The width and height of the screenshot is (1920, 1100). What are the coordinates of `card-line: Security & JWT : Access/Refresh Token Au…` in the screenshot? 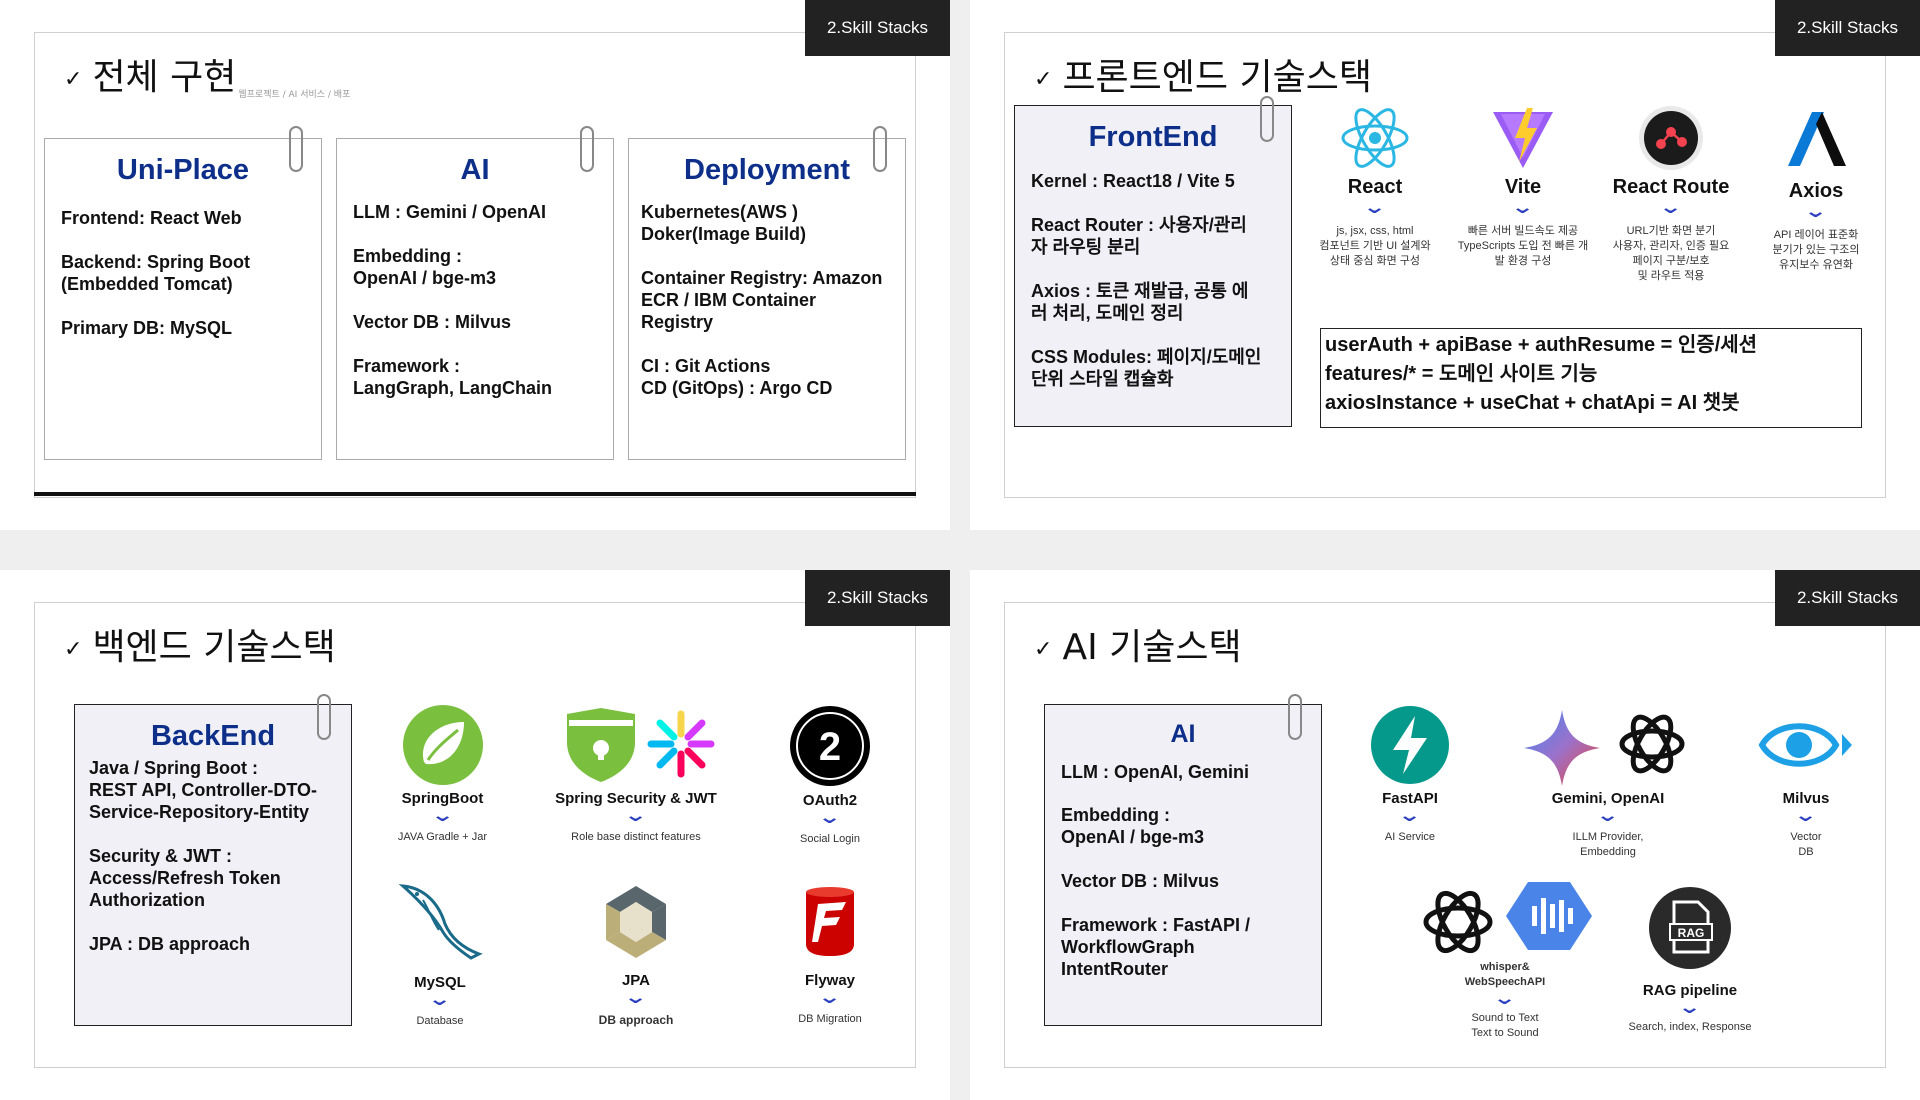 It's located at (185, 878).